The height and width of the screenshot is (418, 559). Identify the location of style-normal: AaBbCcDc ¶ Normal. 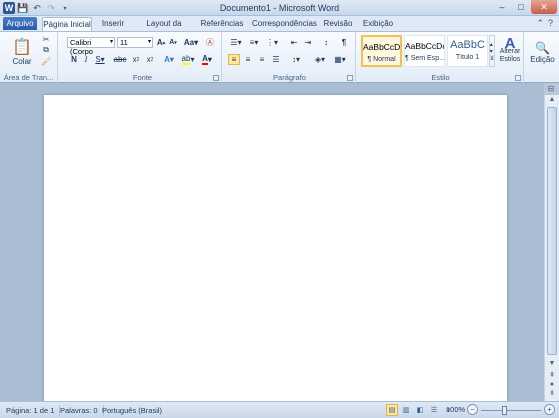
(381, 51).